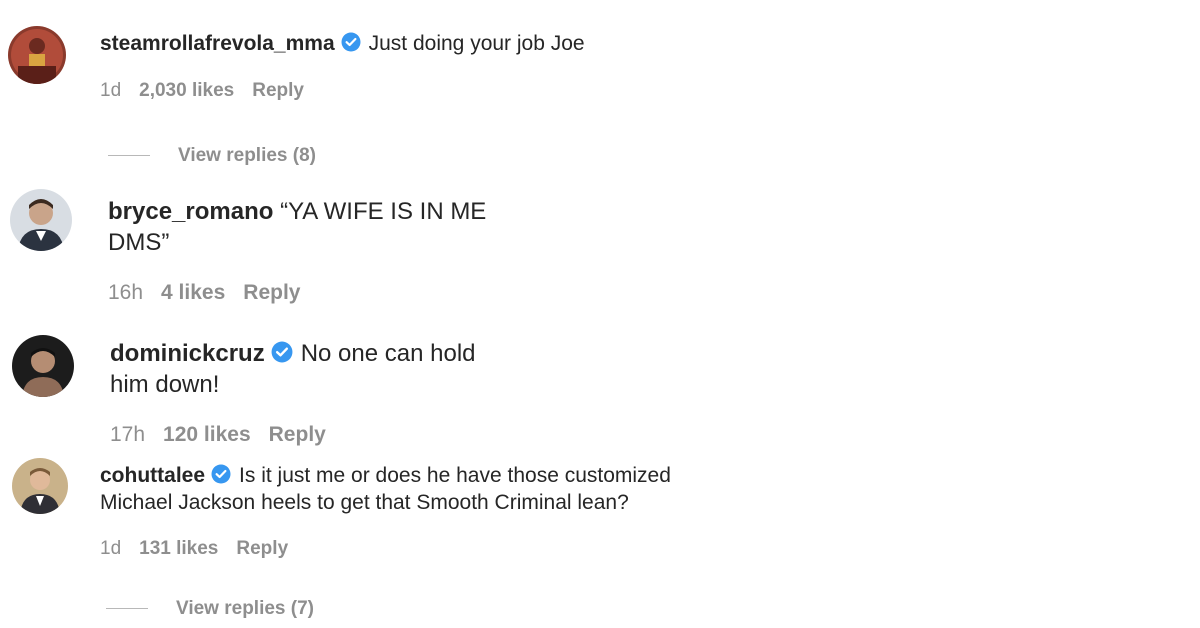  I want to click on username: steamrollafrevola_mma, so click(217, 43).